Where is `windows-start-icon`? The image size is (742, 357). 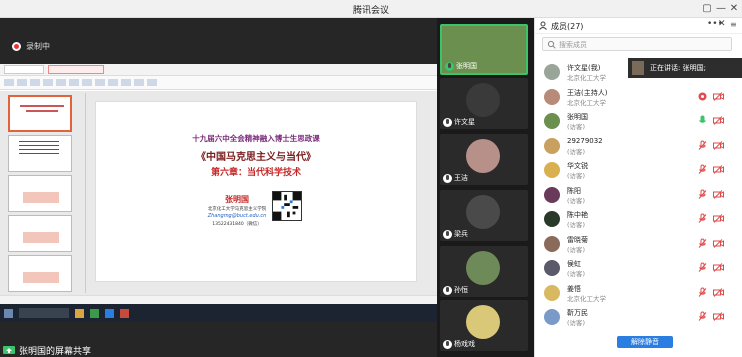
windows-start-icon is located at coordinates (8, 313).